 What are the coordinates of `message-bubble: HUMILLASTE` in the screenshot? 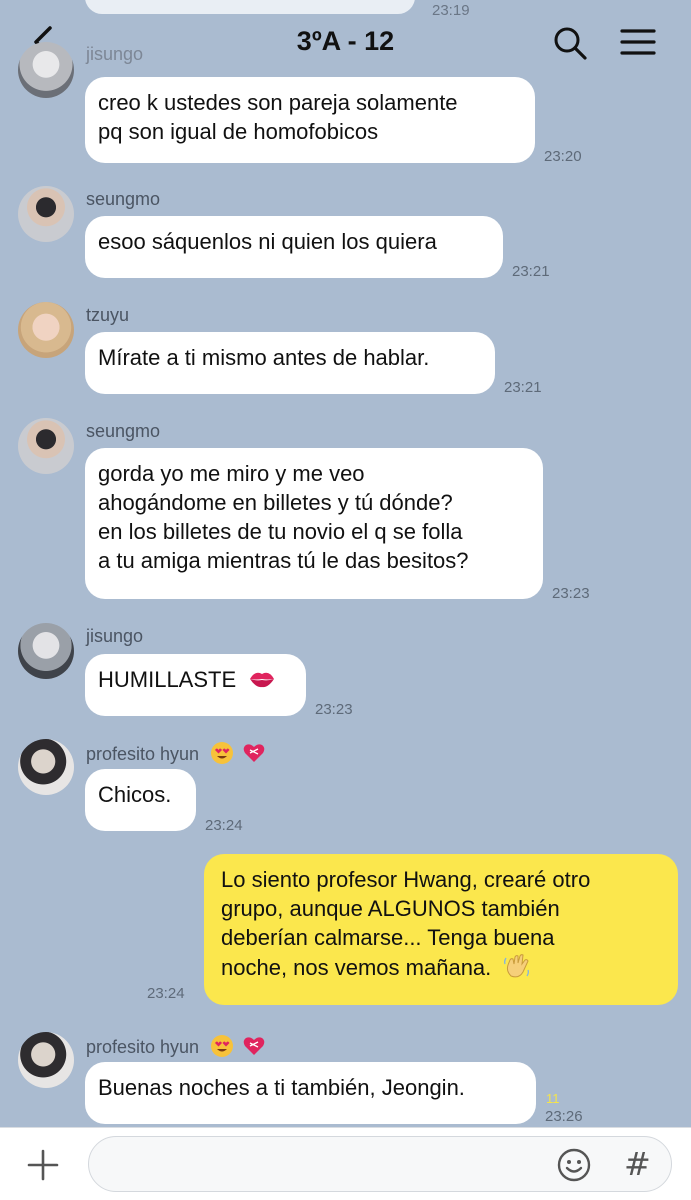 It's located at (195, 685).